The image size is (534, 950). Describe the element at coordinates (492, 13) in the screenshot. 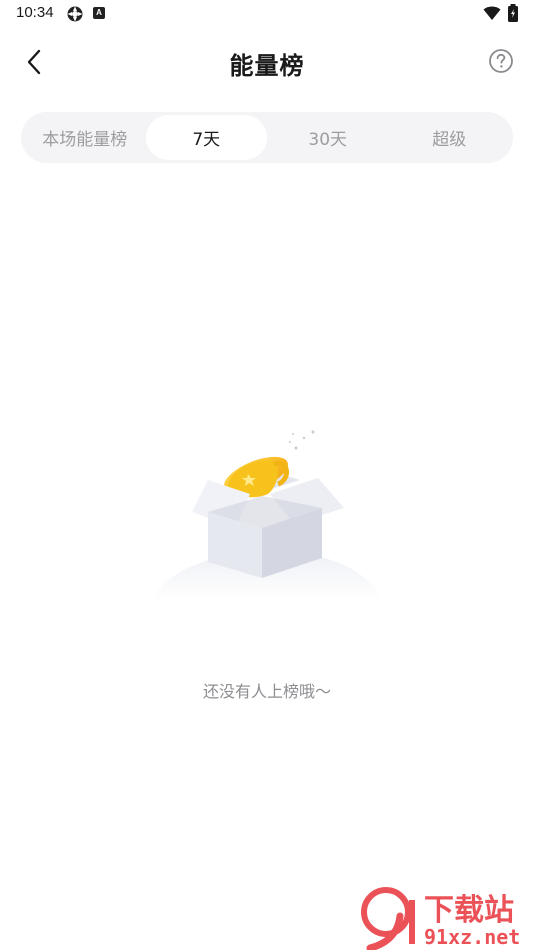

I see `wifi-icon` at that location.